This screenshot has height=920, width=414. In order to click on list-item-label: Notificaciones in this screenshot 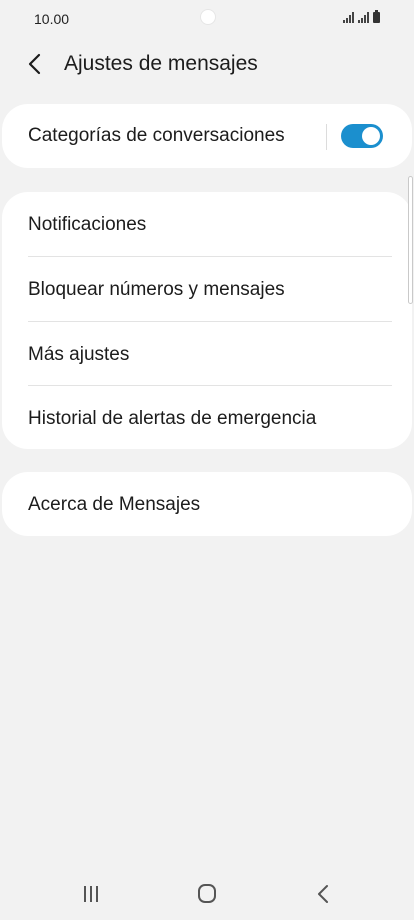, I will do `click(87, 224)`.